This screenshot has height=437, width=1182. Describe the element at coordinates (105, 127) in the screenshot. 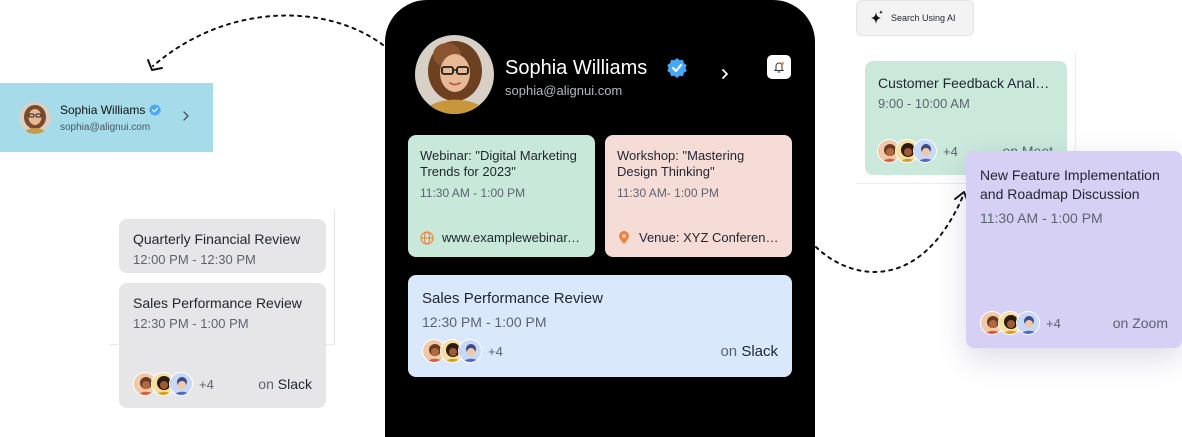

I see `mini-profile-email: sophia@alignui.com` at that location.